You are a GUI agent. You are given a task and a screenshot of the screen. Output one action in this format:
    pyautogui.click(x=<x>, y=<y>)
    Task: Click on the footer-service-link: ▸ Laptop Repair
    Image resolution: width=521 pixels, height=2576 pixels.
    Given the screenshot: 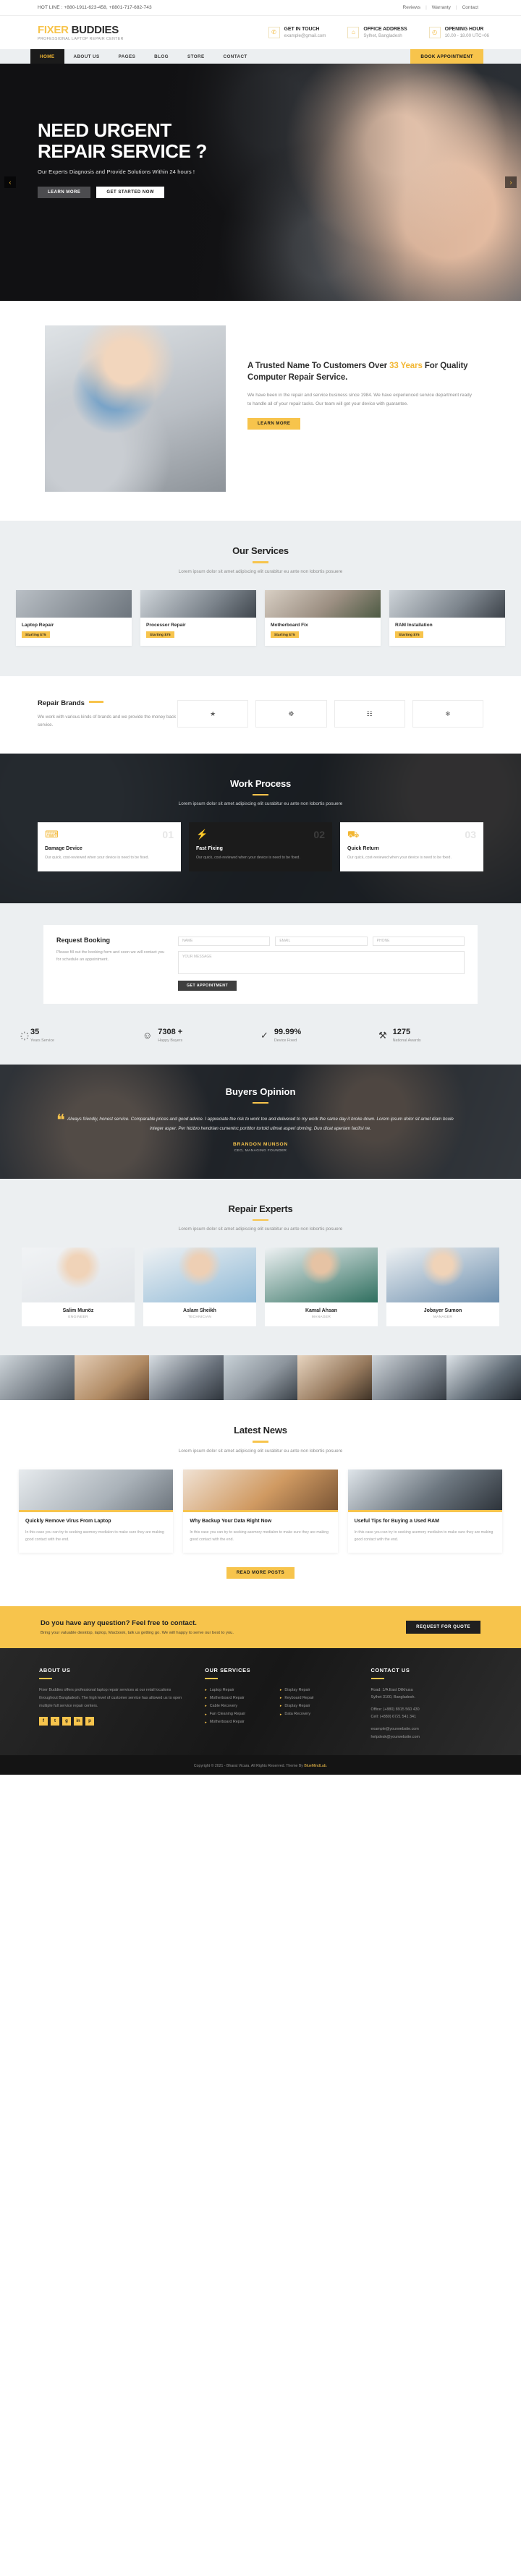 What is the action you would take?
    pyautogui.click(x=242, y=1690)
    